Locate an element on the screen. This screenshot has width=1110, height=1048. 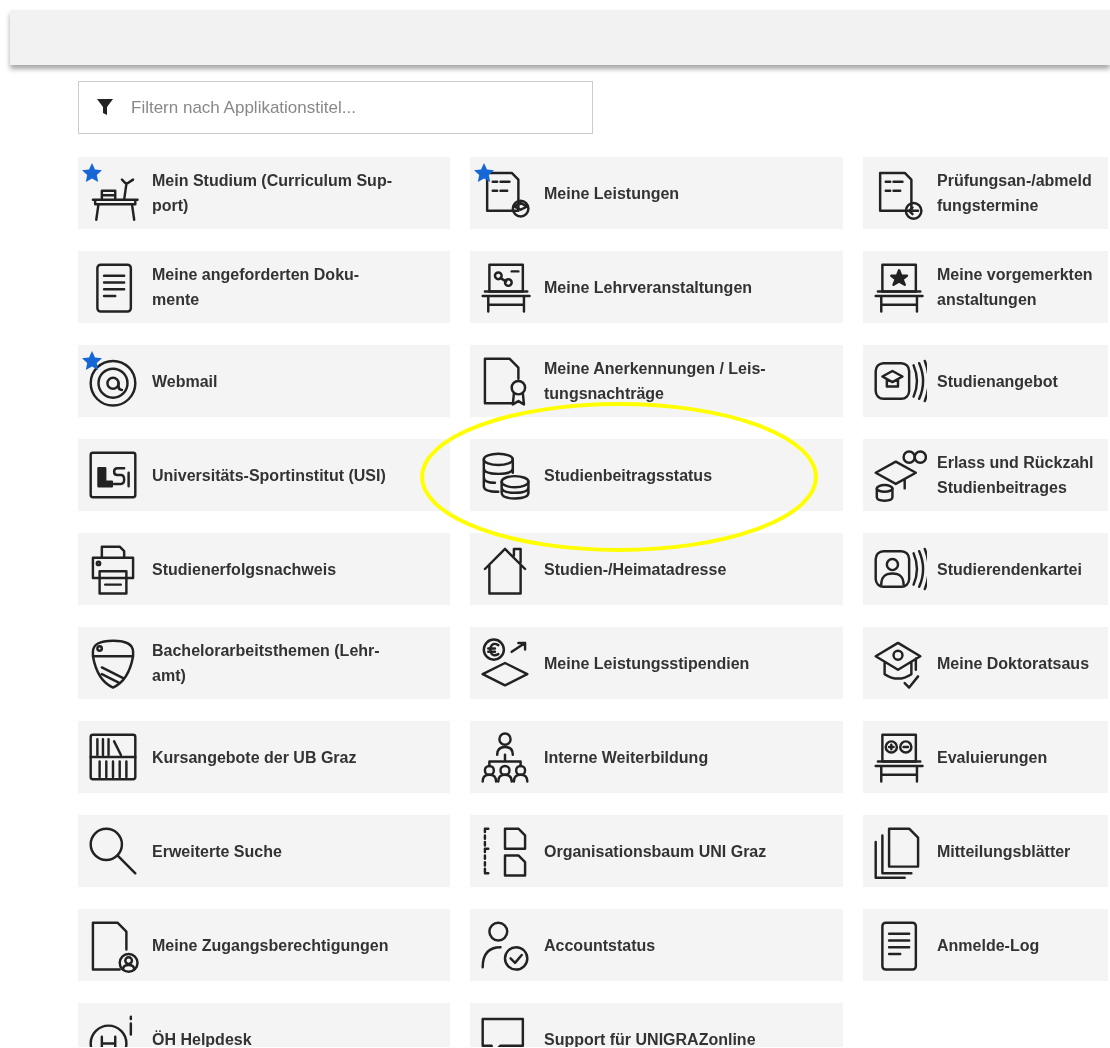
app-tile: Mein Studium (Curriculum Sup- port) is located at coordinates (264, 193).